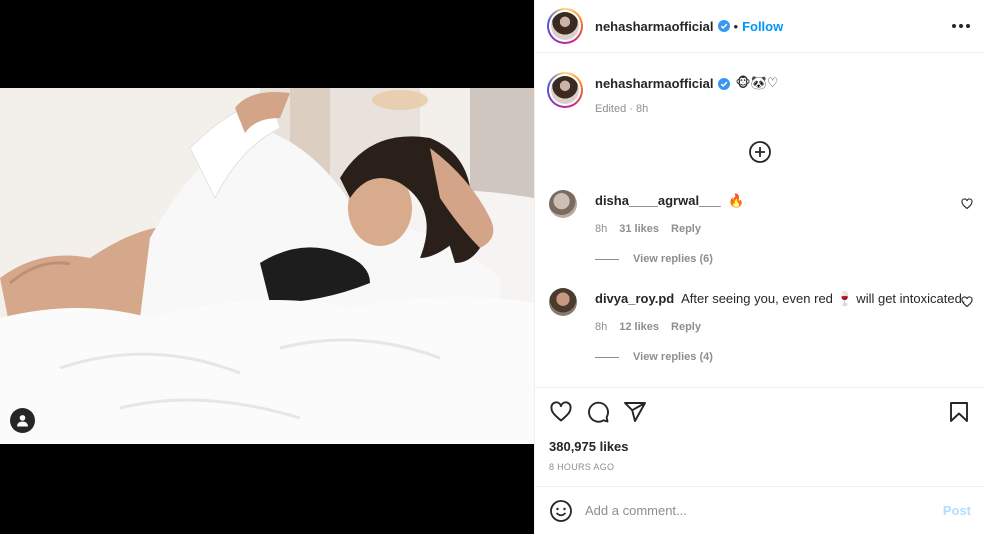 The image size is (984, 534). I want to click on post-comment-button: Post, so click(957, 510).